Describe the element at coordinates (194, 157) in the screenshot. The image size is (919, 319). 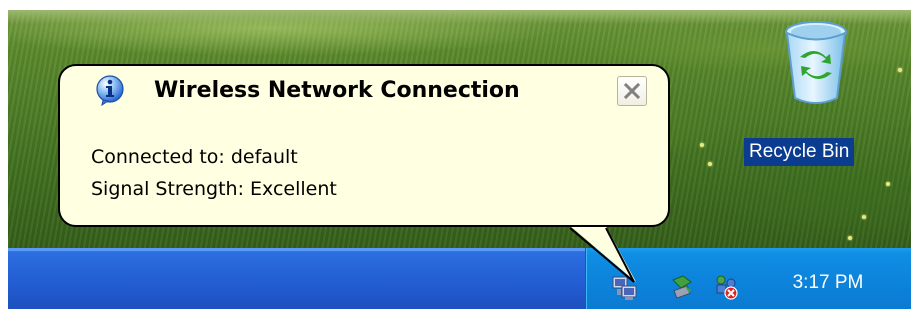
I see `balloon-connection-text: Connected to: default` at that location.